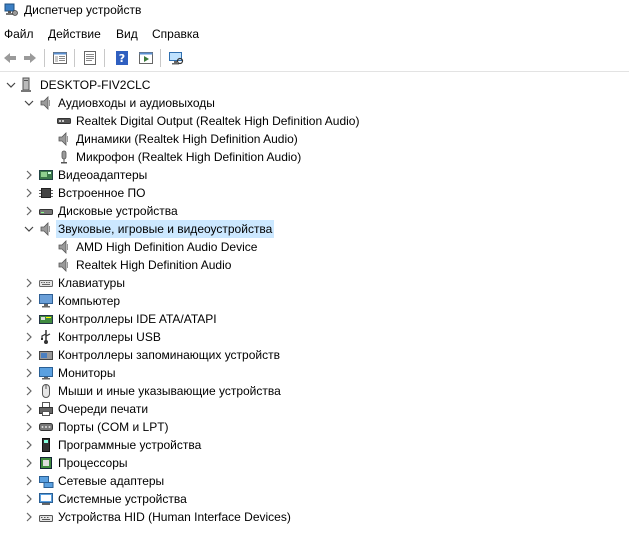 The width and height of the screenshot is (629, 543). Describe the element at coordinates (127, 34) in the screenshot. I see `menu-view: Вид` at that location.